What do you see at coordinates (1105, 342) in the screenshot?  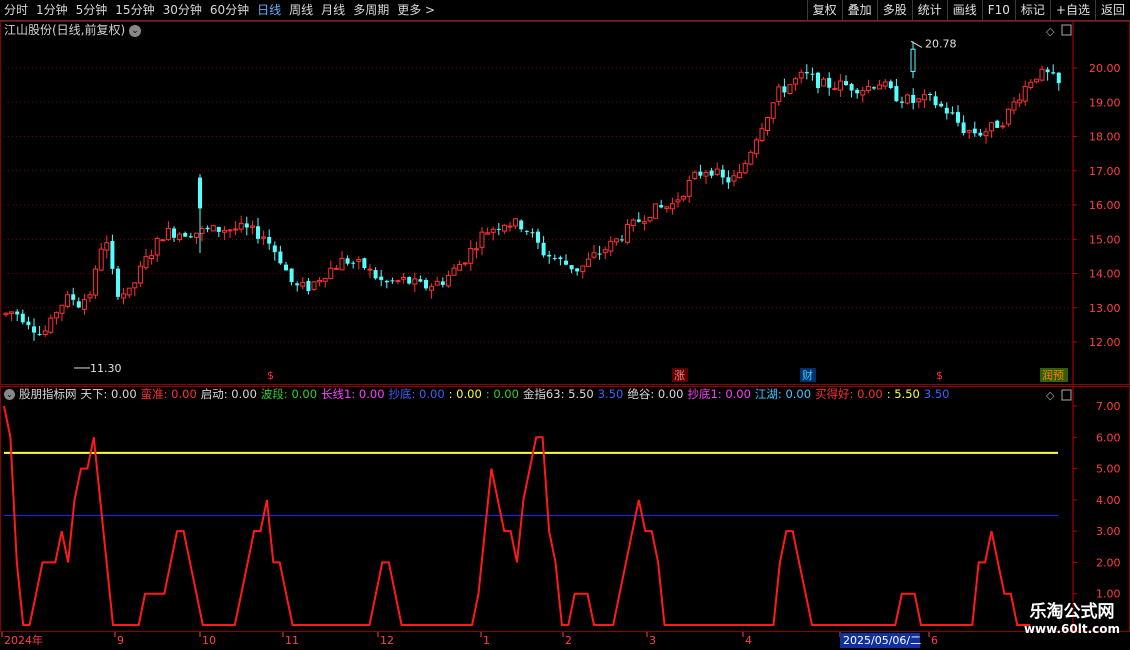 I see `price-label-8: 12.00` at bounding box center [1105, 342].